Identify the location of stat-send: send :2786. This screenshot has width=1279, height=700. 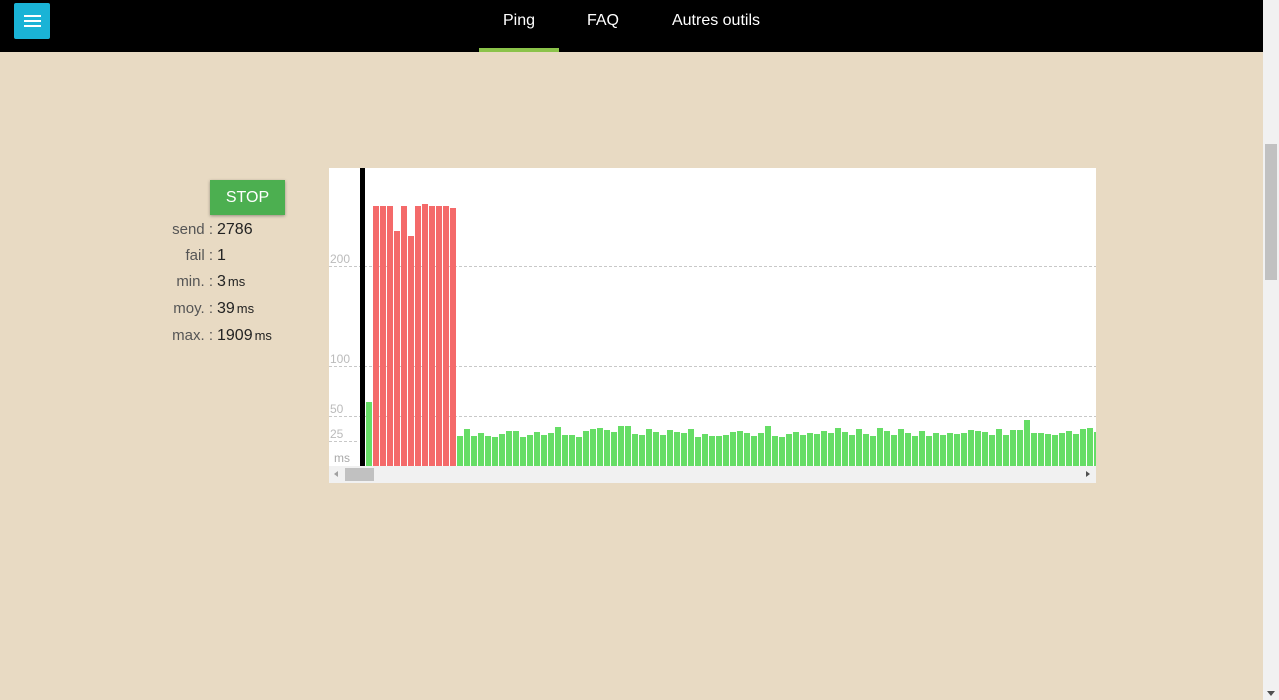
(176, 231).